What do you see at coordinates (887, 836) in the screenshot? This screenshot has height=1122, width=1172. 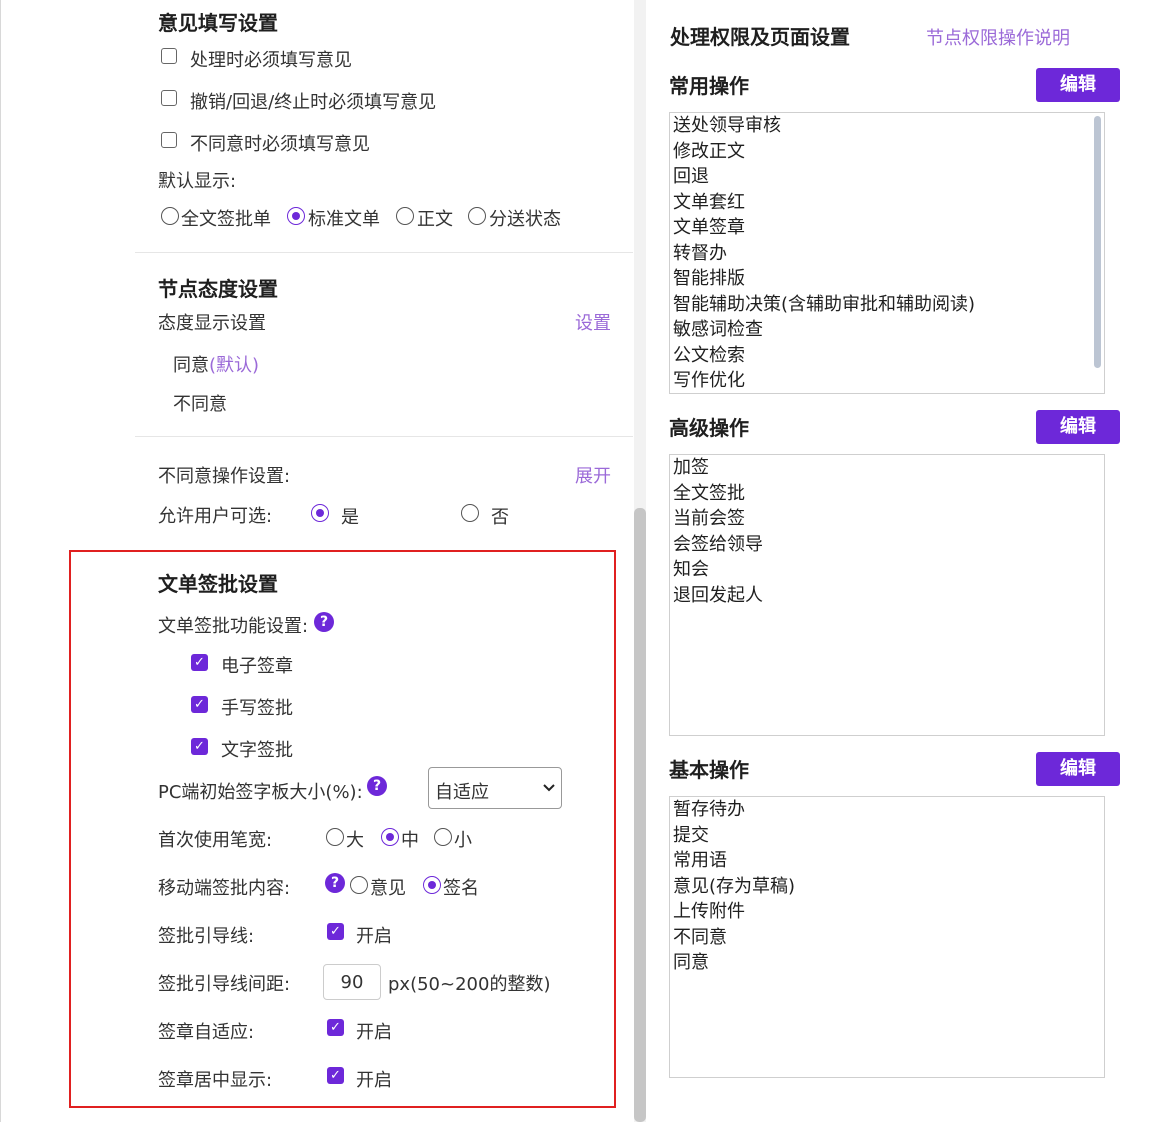 I see `list-item: 提交` at bounding box center [887, 836].